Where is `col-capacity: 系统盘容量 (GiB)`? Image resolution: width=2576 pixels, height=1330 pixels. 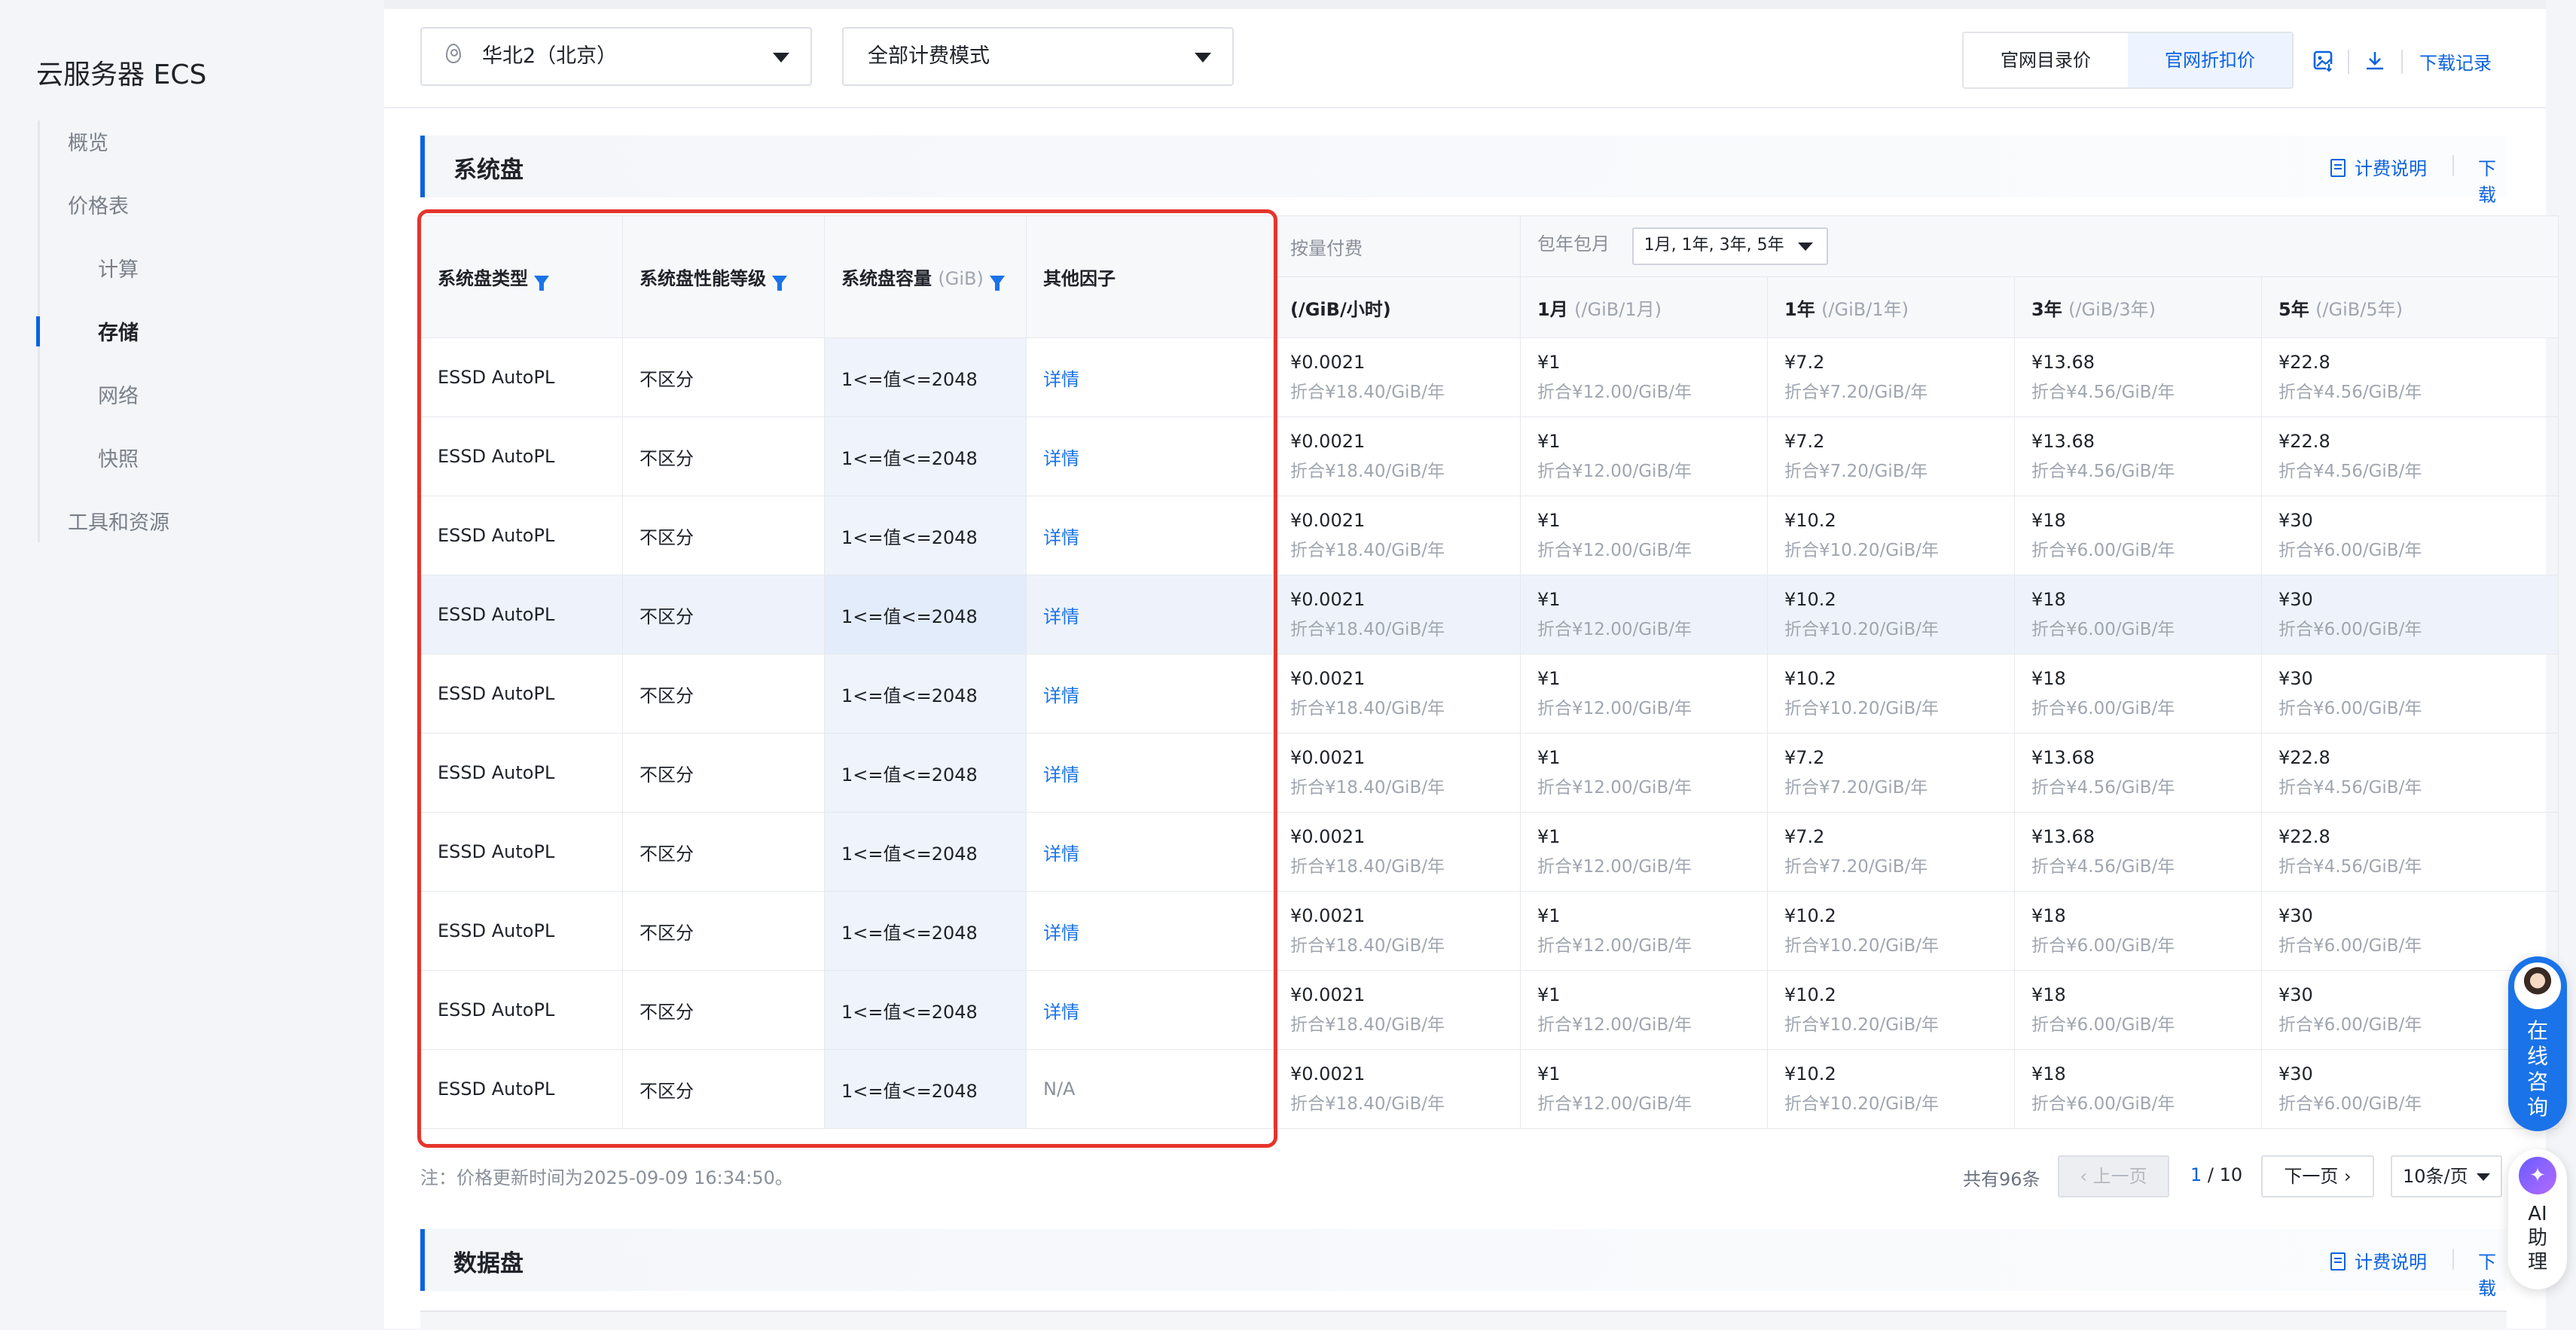
col-capacity: 系统盘容量 (GiB) is located at coordinates (925, 276).